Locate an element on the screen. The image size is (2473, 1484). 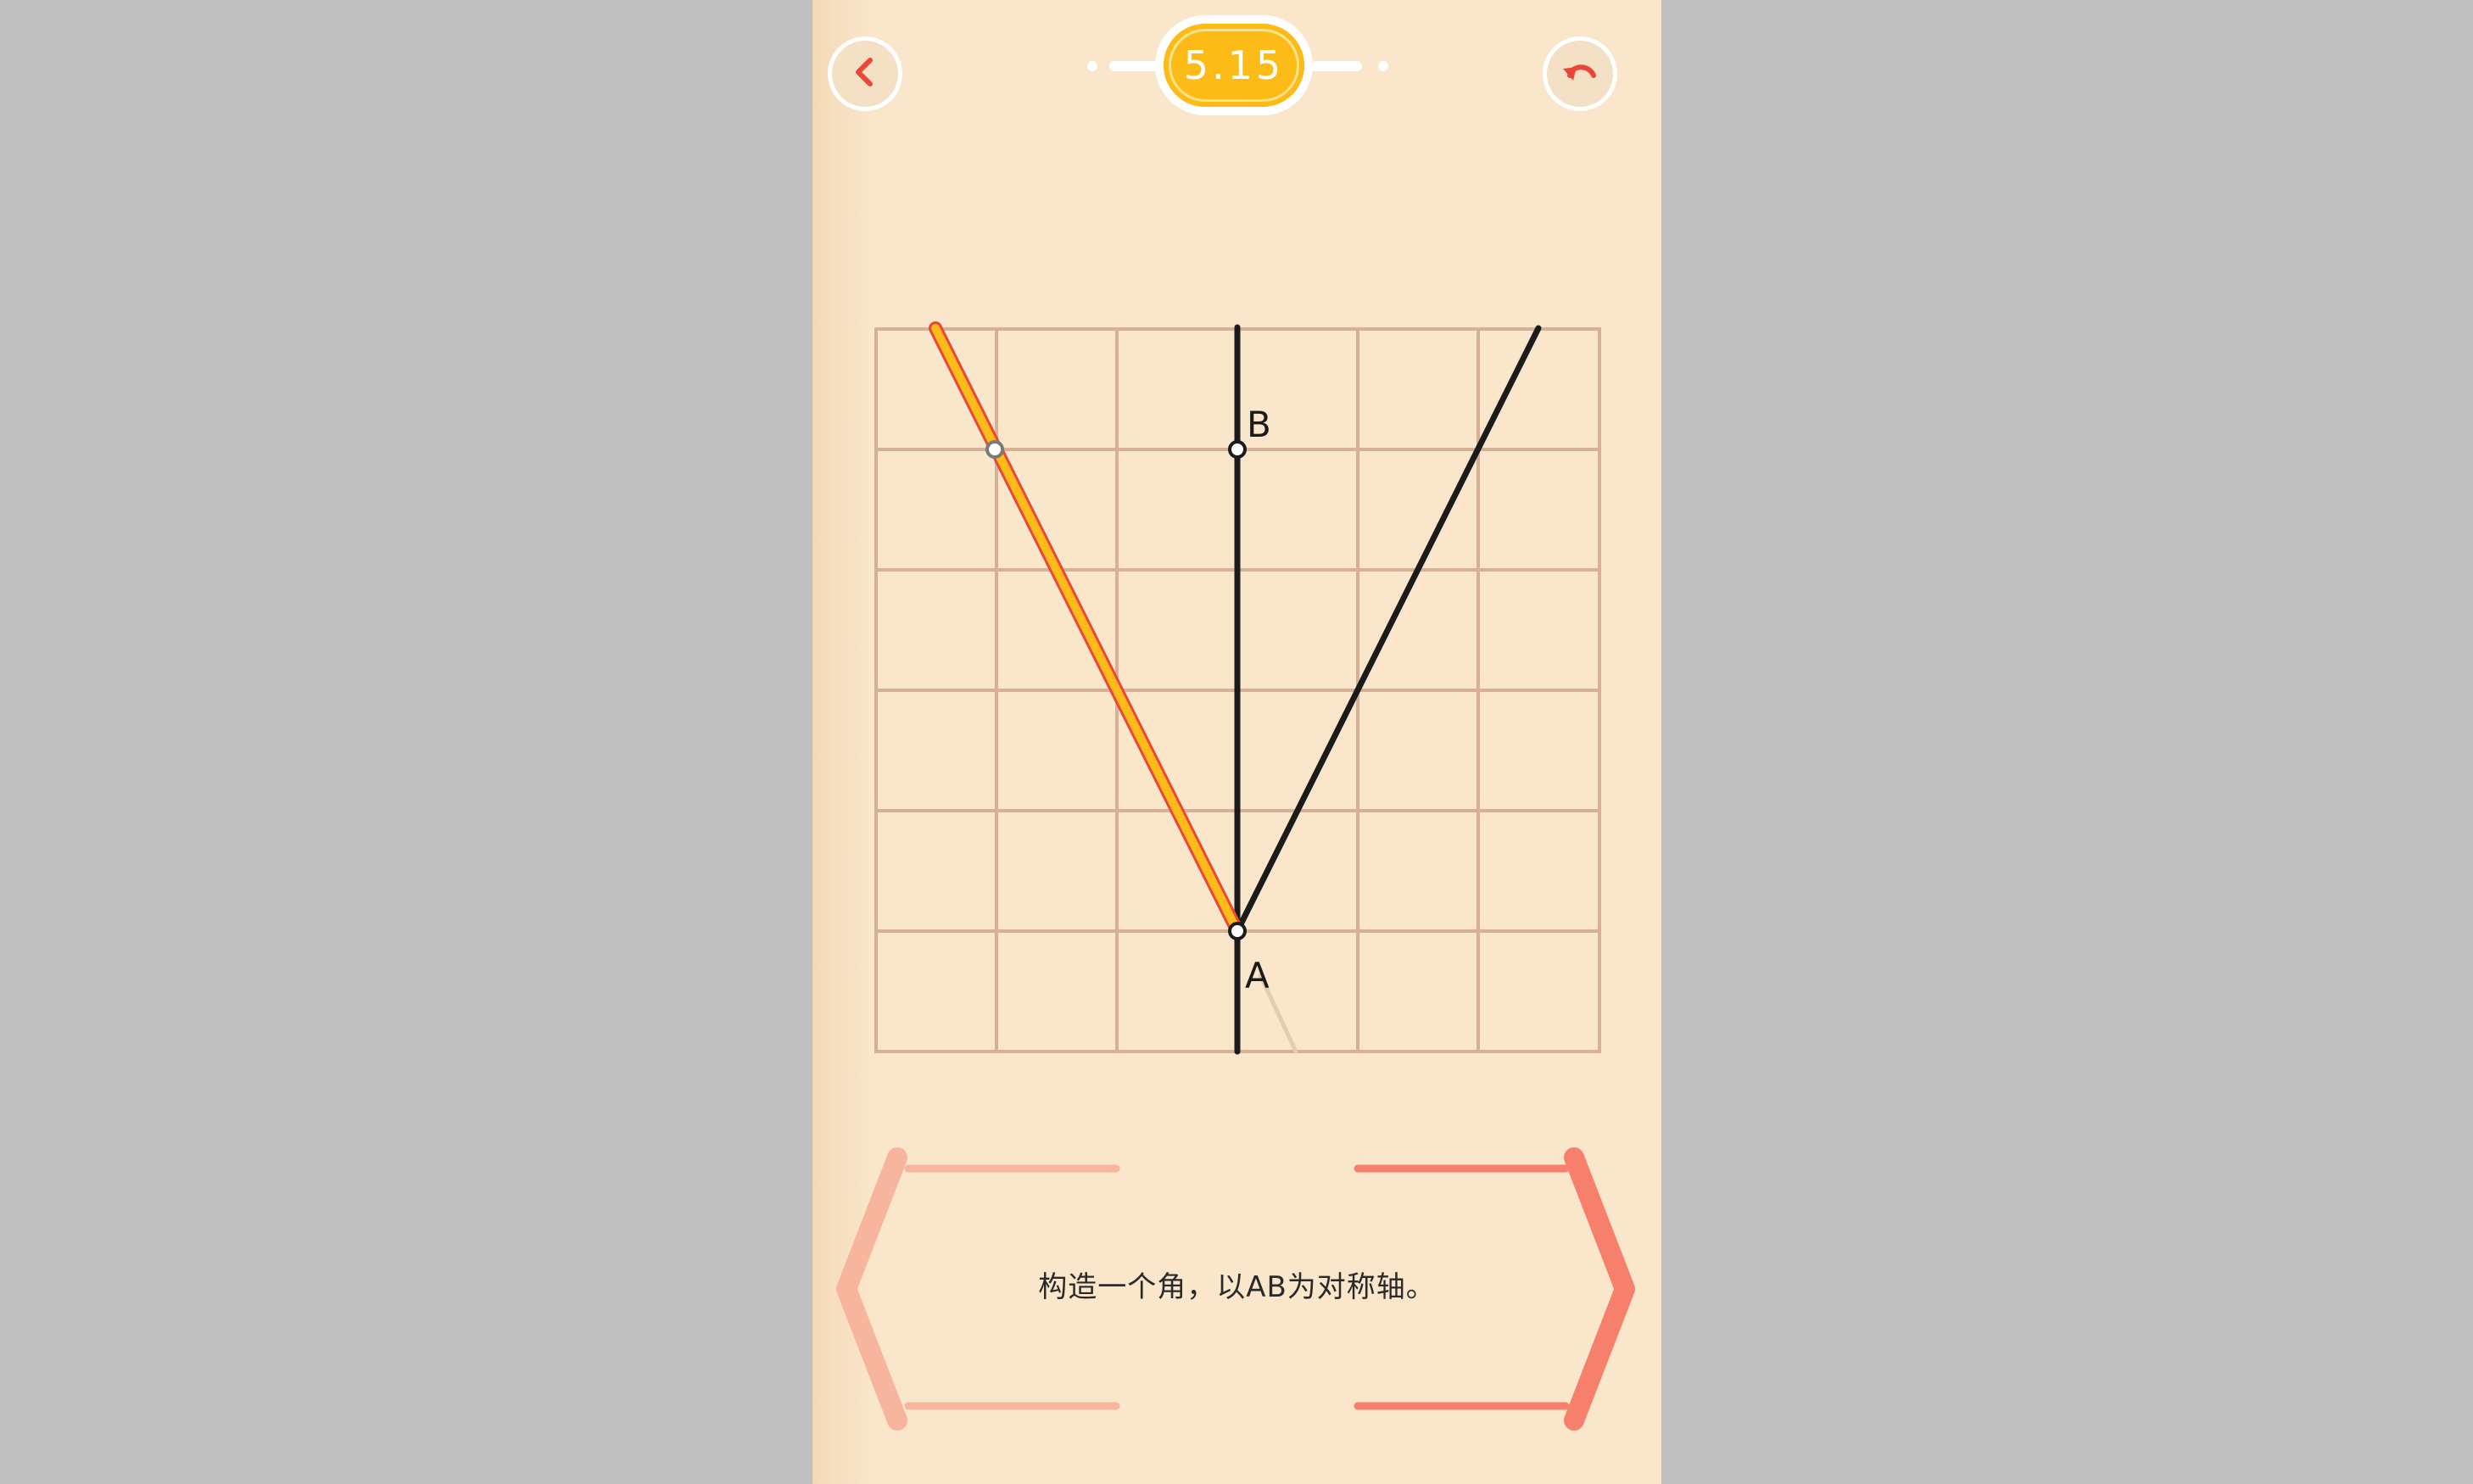
instruction-text: 构造一个角，以AB为对称轴。 is located at coordinates (1237, 1287).